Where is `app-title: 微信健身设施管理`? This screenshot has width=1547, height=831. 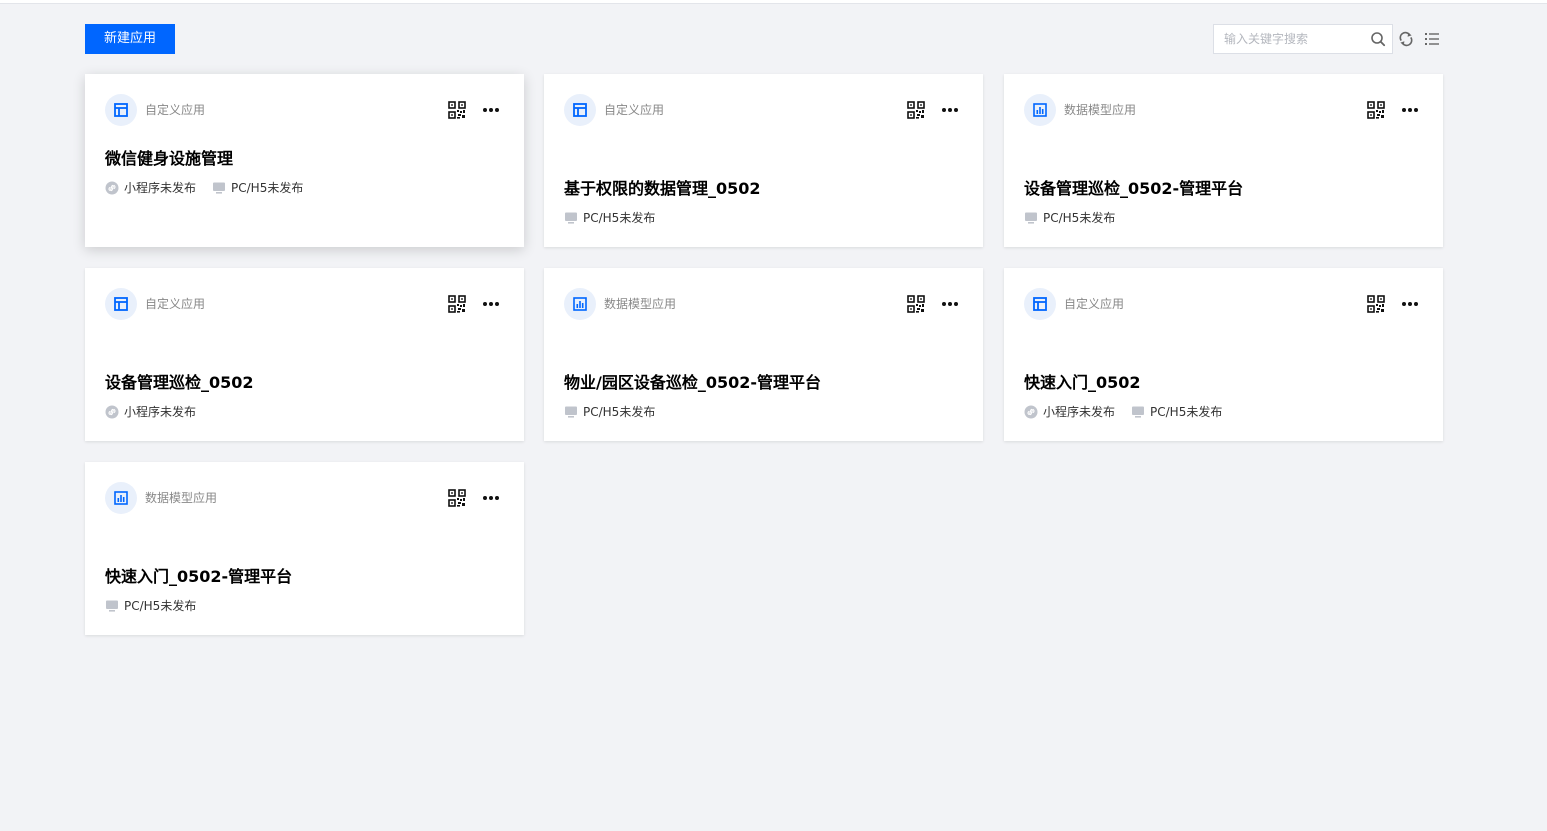
app-title: 微信健身设施管理 is located at coordinates (169, 159).